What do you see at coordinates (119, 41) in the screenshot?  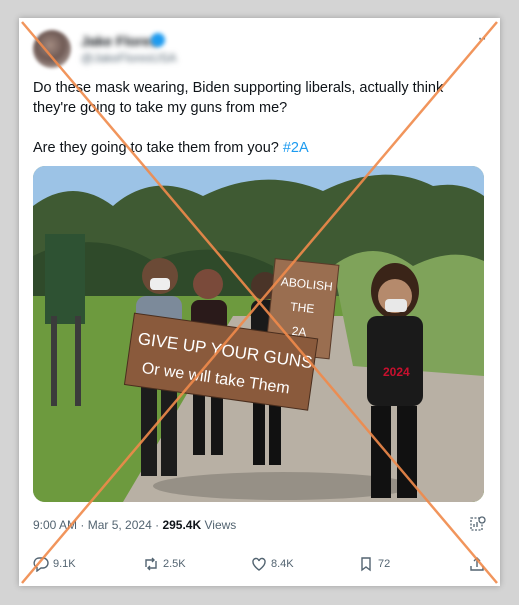 I see `author-name: Jake Flores` at bounding box center [119, 41].